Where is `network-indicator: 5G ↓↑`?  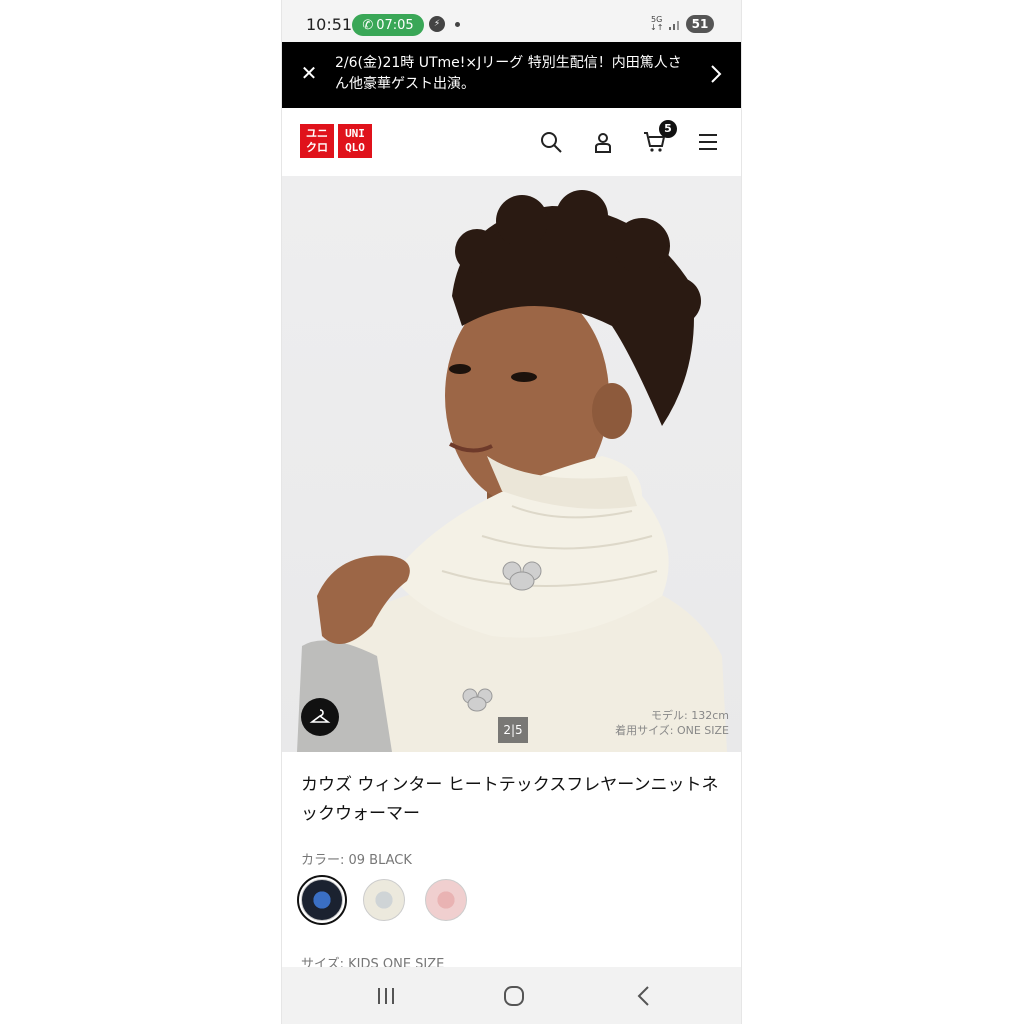
network-indicator: 5G ↓↑ is located at coordinates (657, 23).